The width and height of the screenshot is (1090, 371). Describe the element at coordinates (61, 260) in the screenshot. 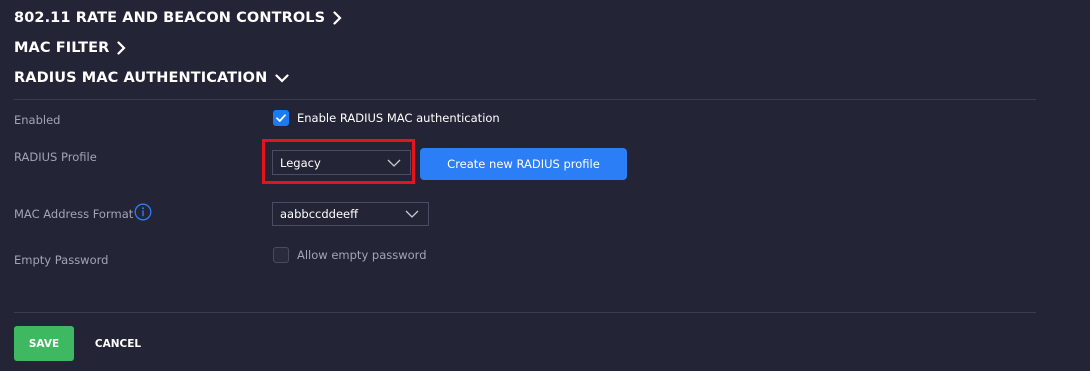

I see `empty-password-label: Empty Password` at that location.